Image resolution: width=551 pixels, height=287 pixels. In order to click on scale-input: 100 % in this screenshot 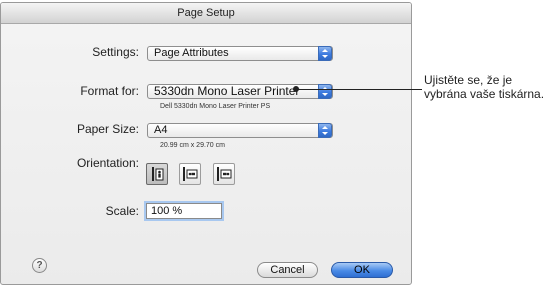, I will do `click(184, 211)`.